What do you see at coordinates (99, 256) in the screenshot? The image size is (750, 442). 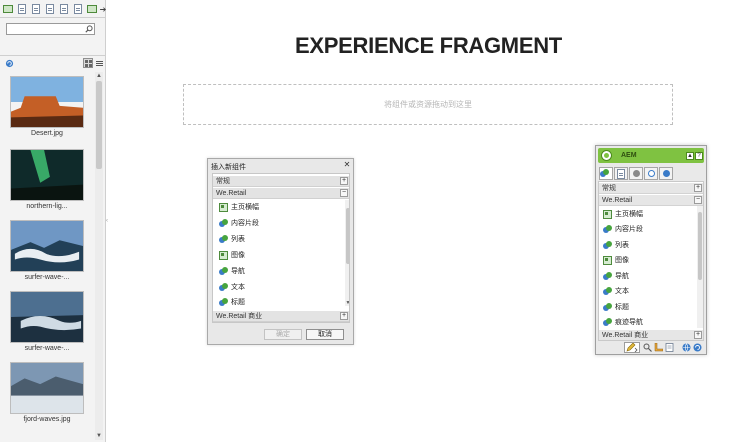 I see `asset-scrollbar: ▲ ▼` at bounding box center [99, 256].